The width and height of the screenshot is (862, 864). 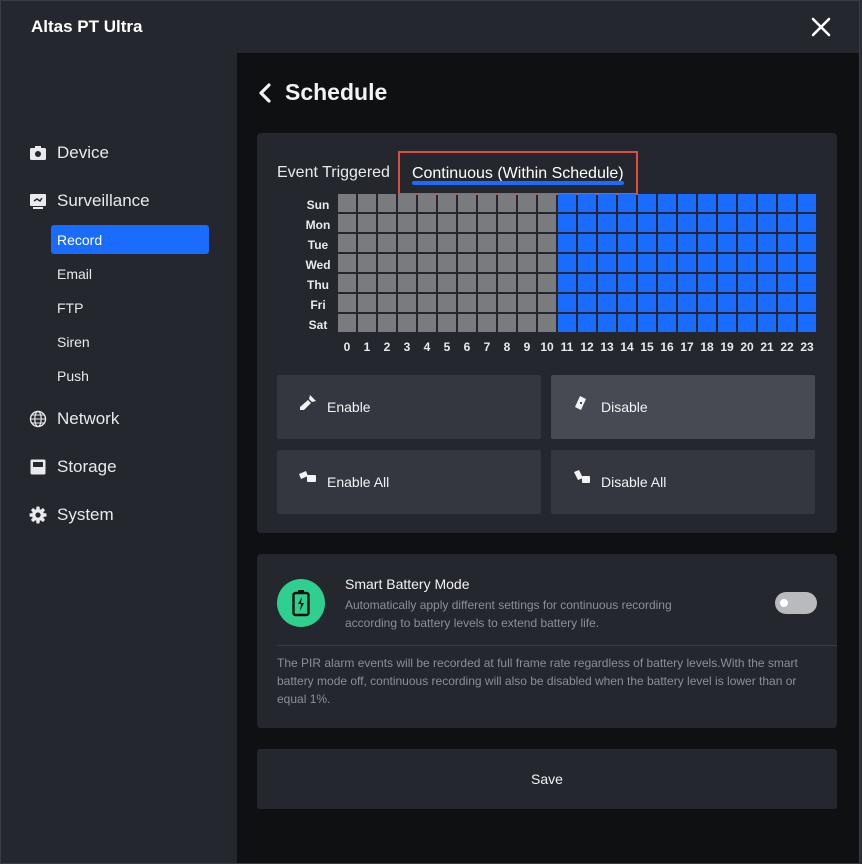 I want to click on schedule-grid, so click(x=577, y=263).